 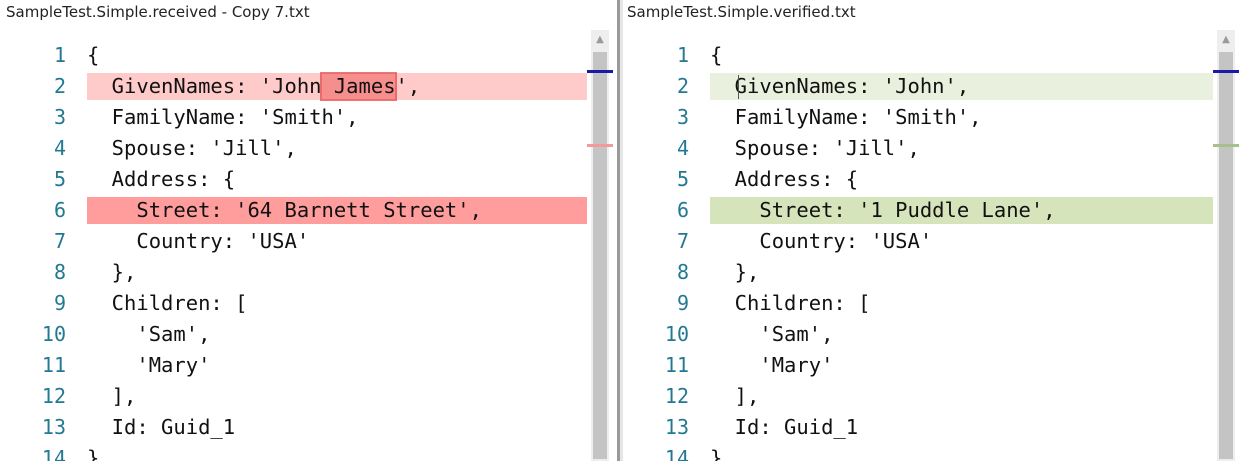 I want to click on code-line: 6 Street: '64 Barnett Street',, so click(x=293, y=210).